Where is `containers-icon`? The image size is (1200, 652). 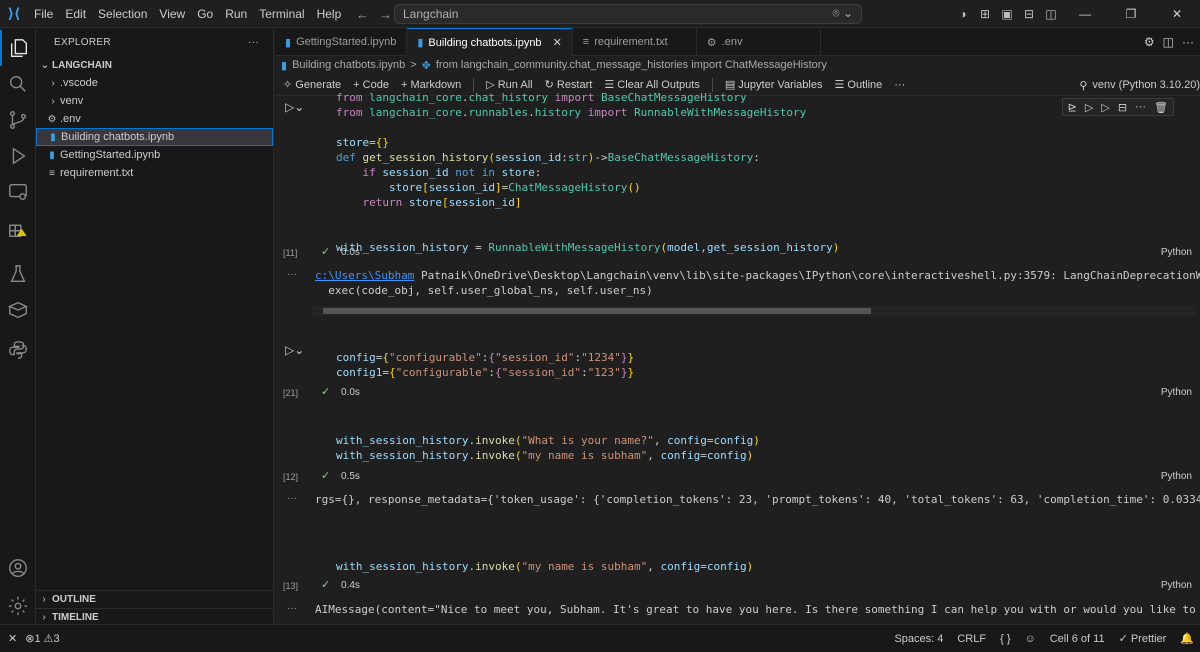
containers-icon is located at coordinates (18, 310).